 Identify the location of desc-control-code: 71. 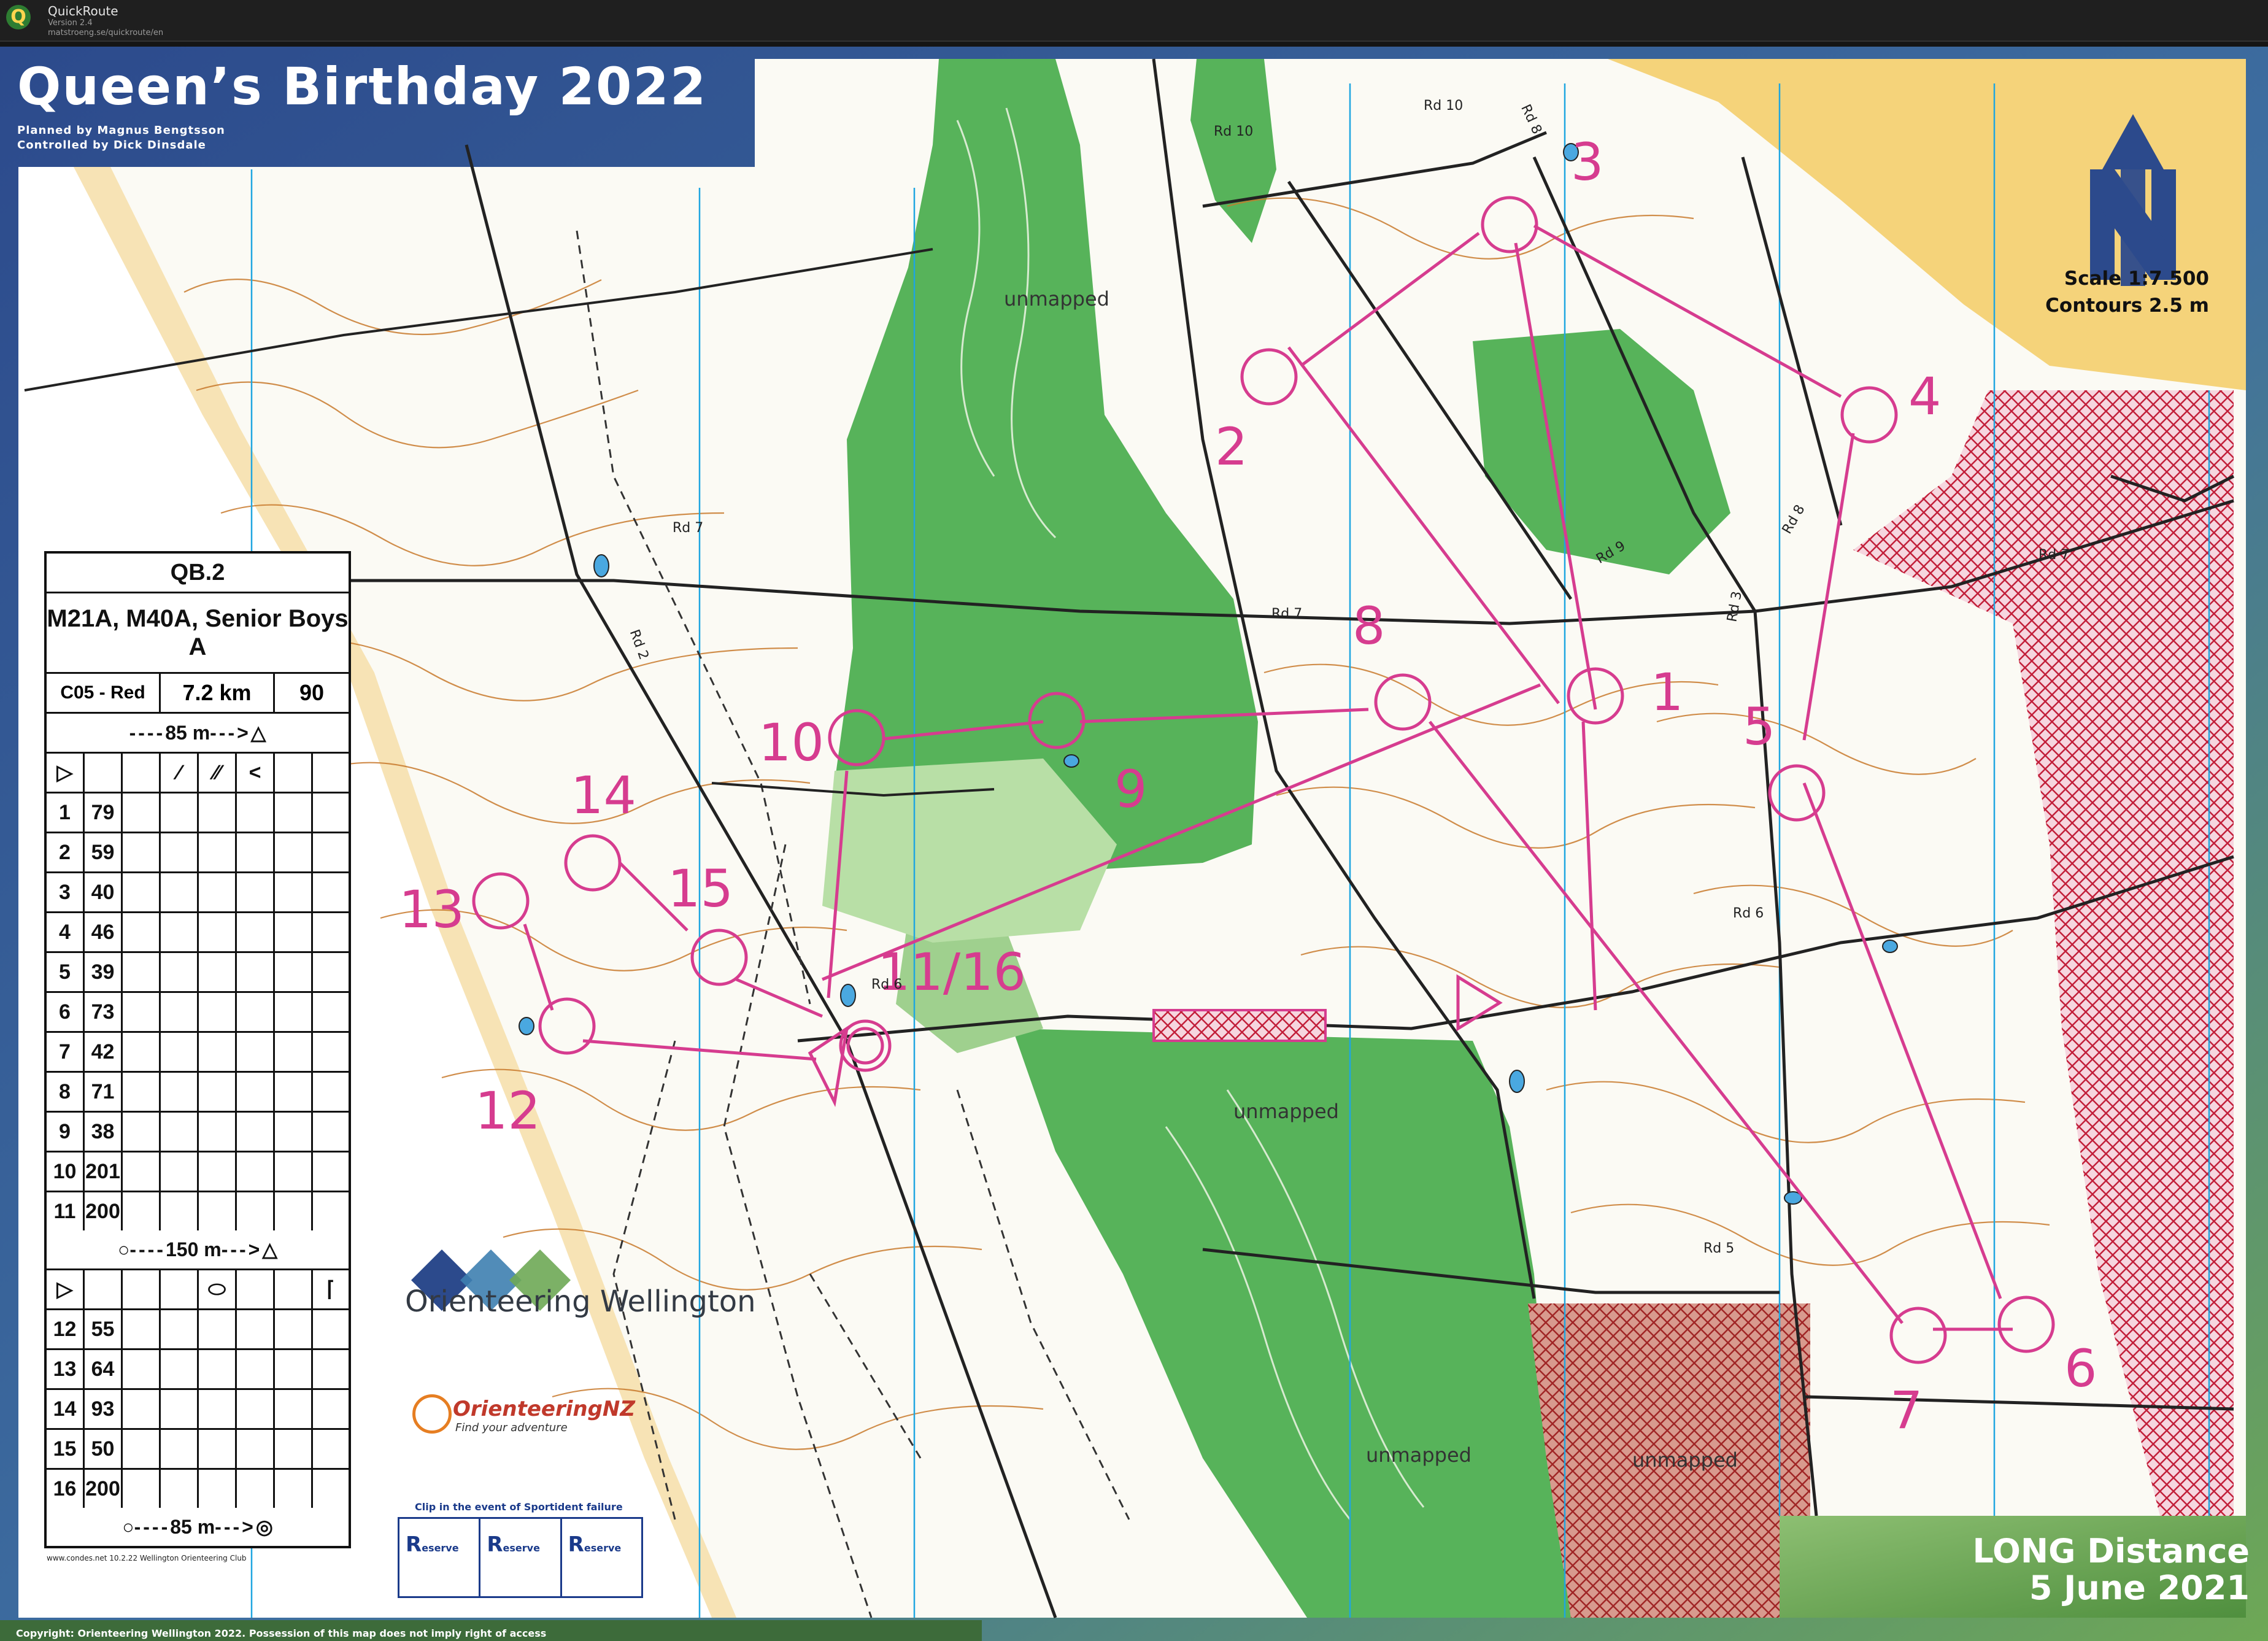
(104, 1092).